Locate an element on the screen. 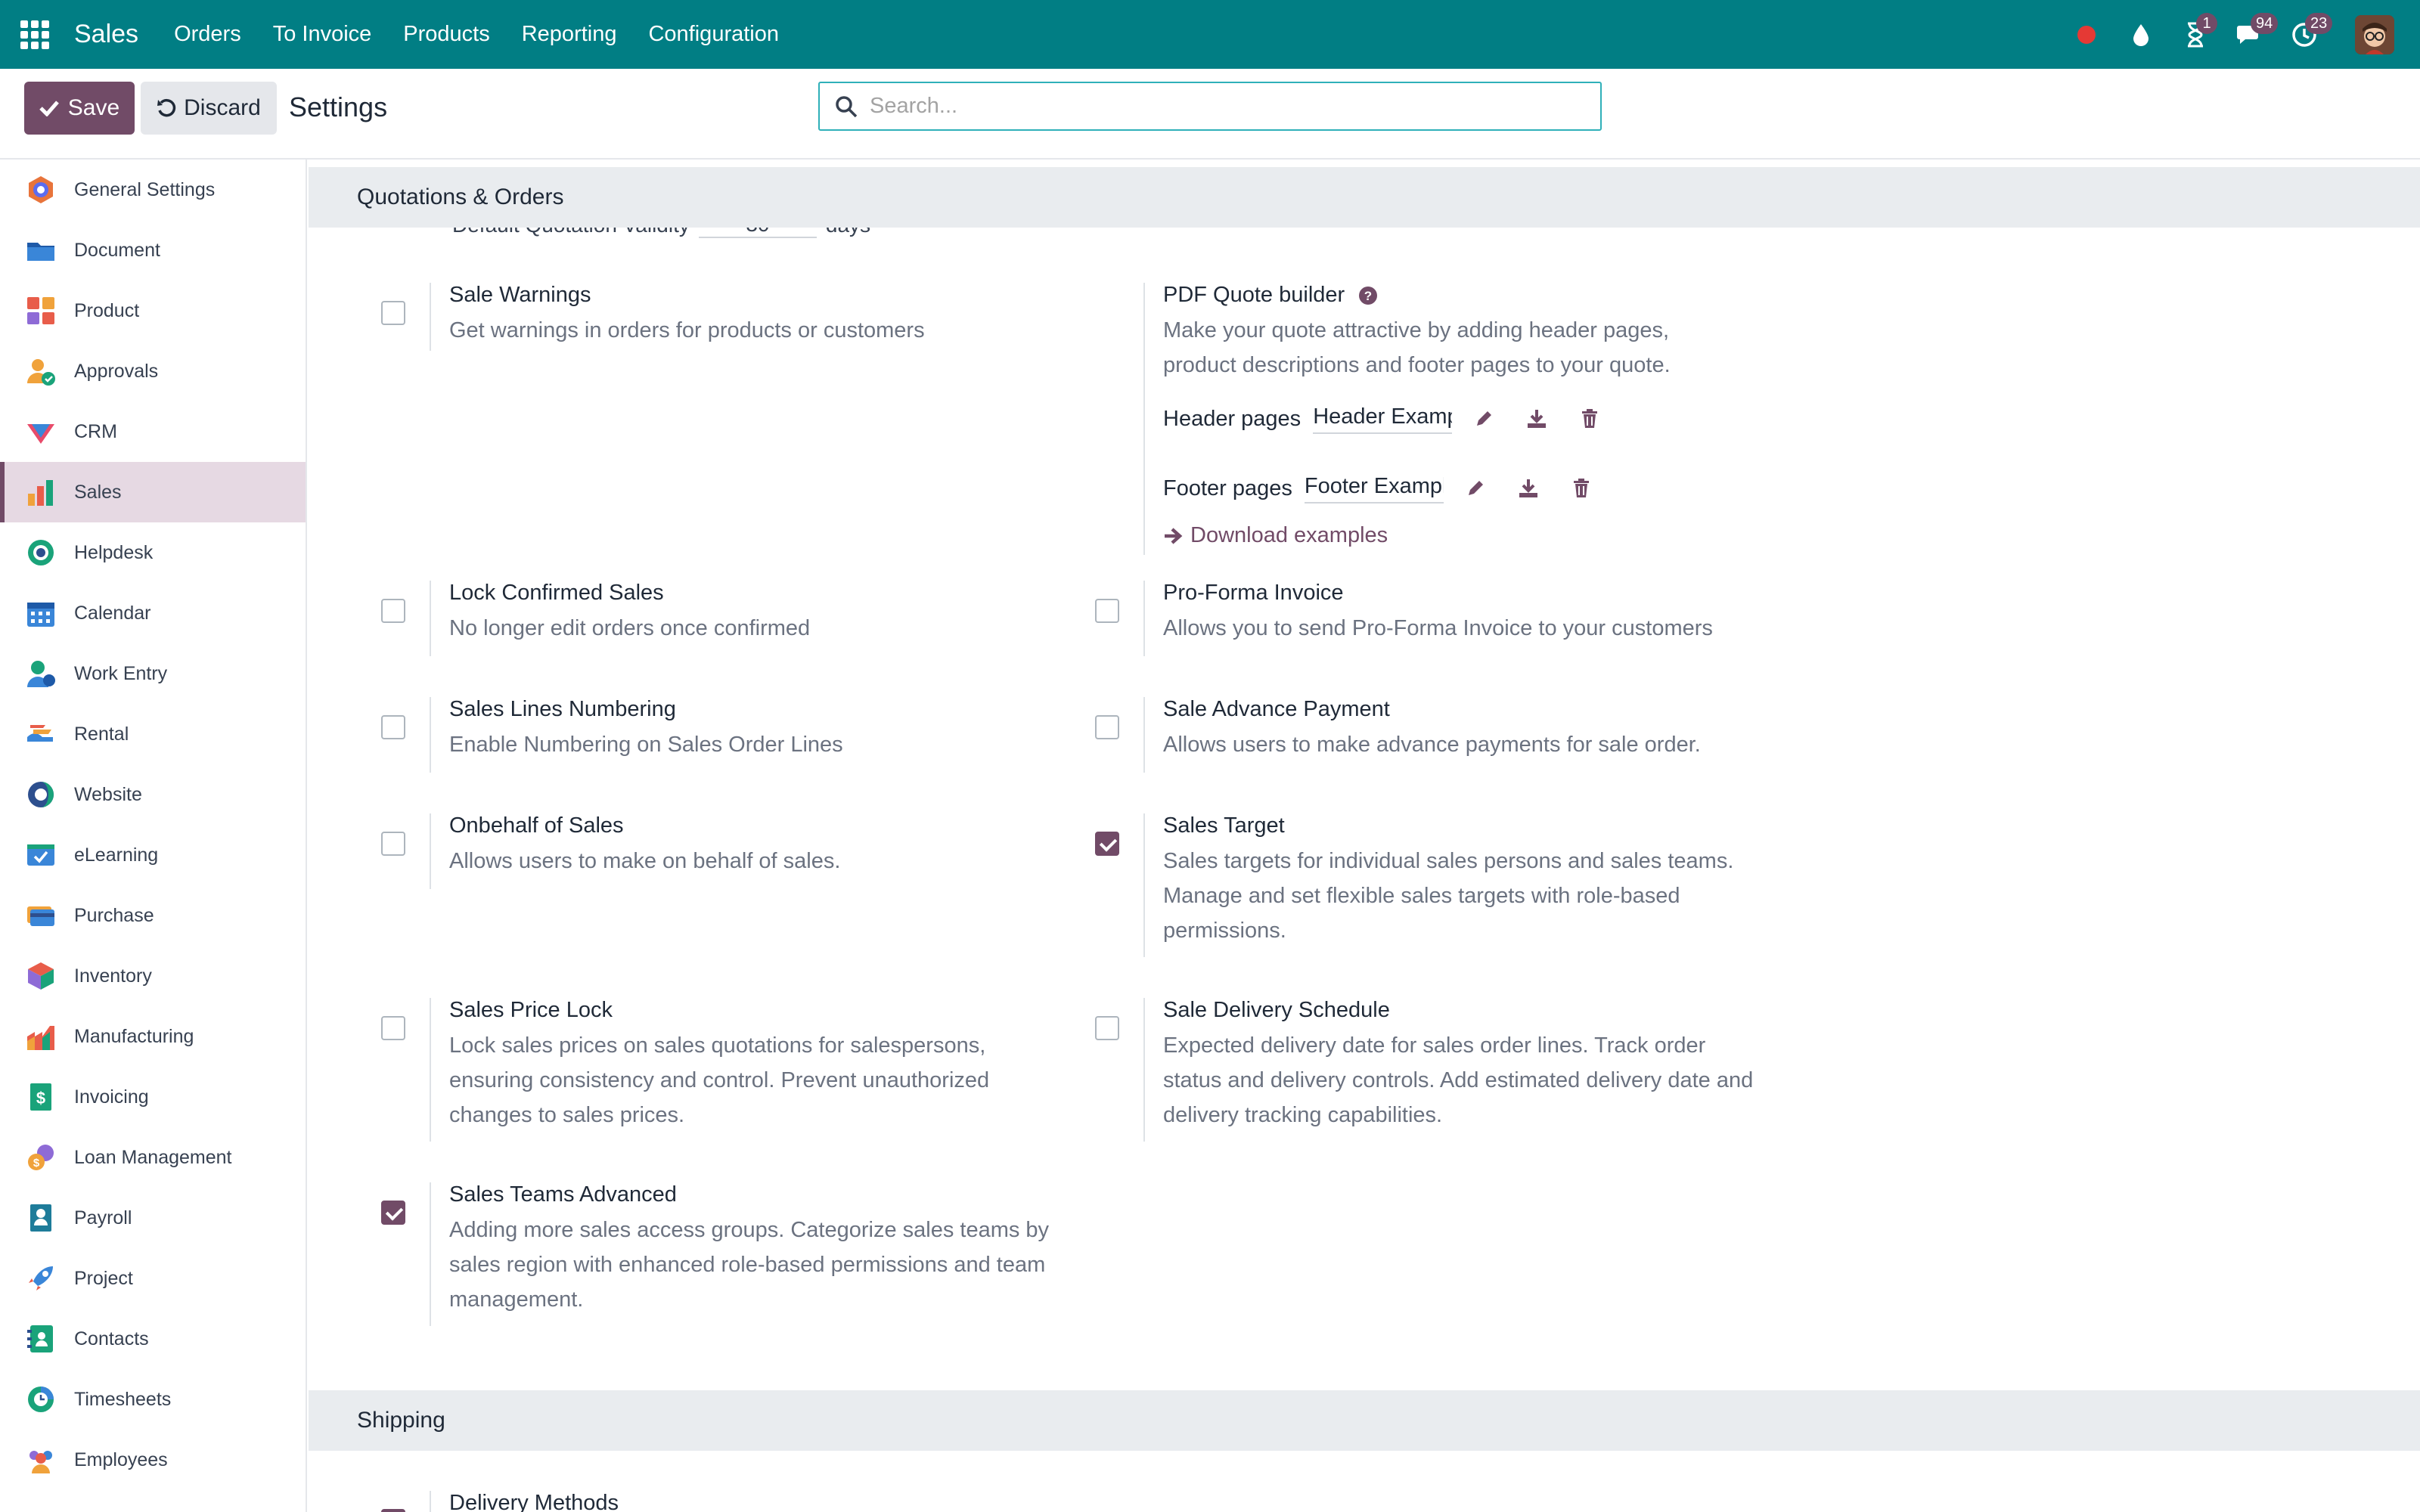  activities-icon: 1 is located at coordinates (2197, 32).